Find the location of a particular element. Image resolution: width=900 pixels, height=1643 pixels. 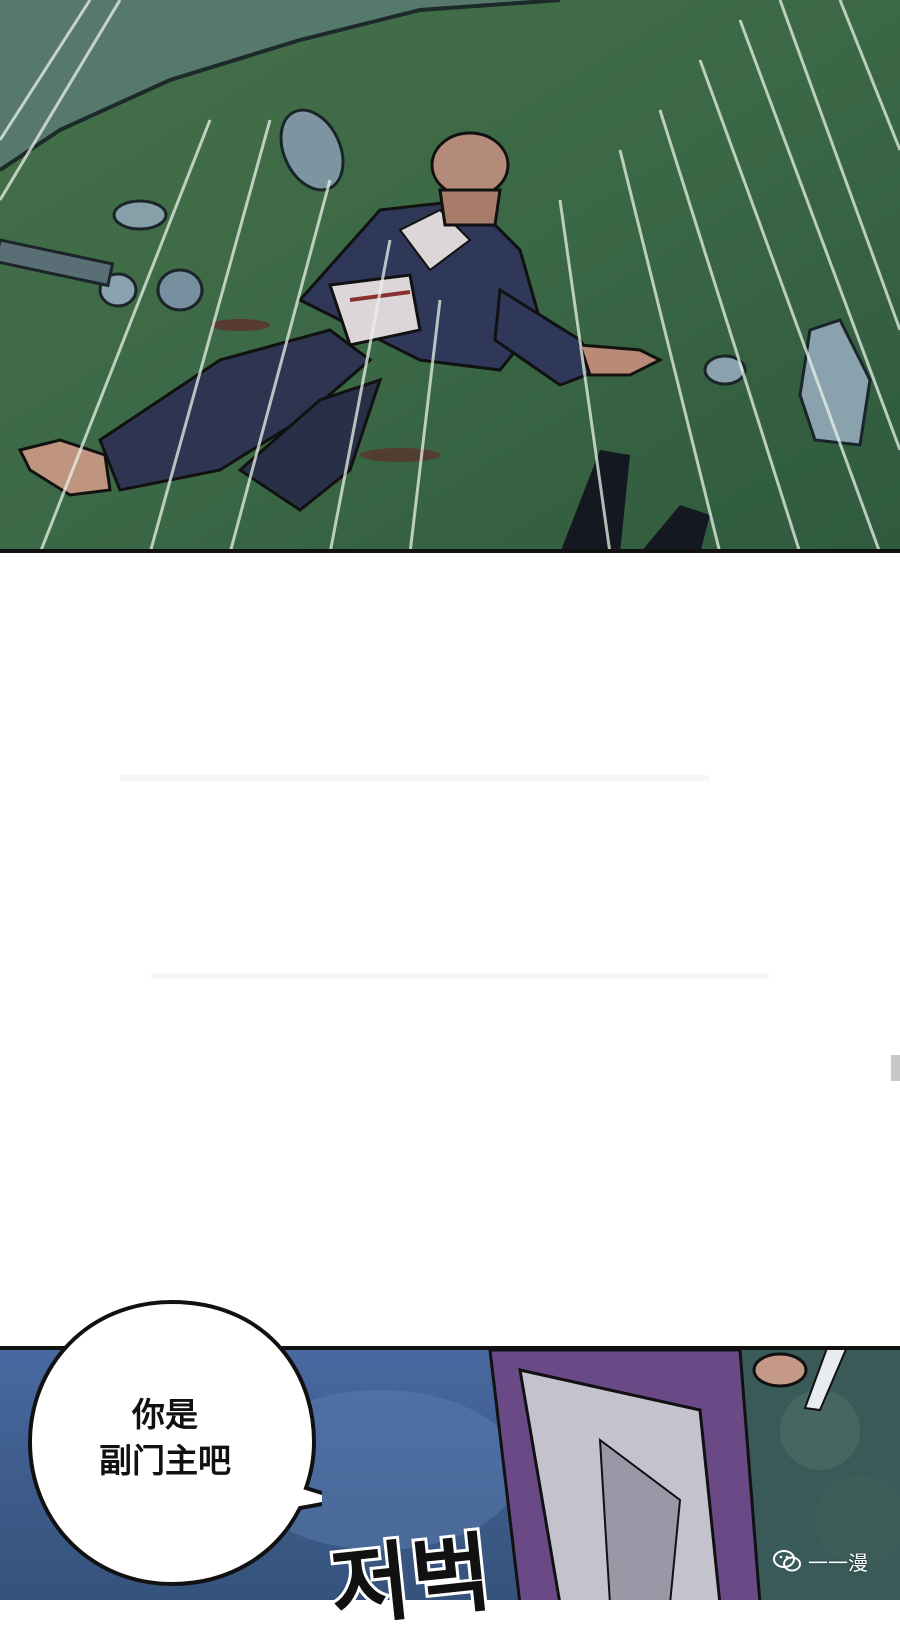

scroll-indicator is located at coordinates (895, 1068).